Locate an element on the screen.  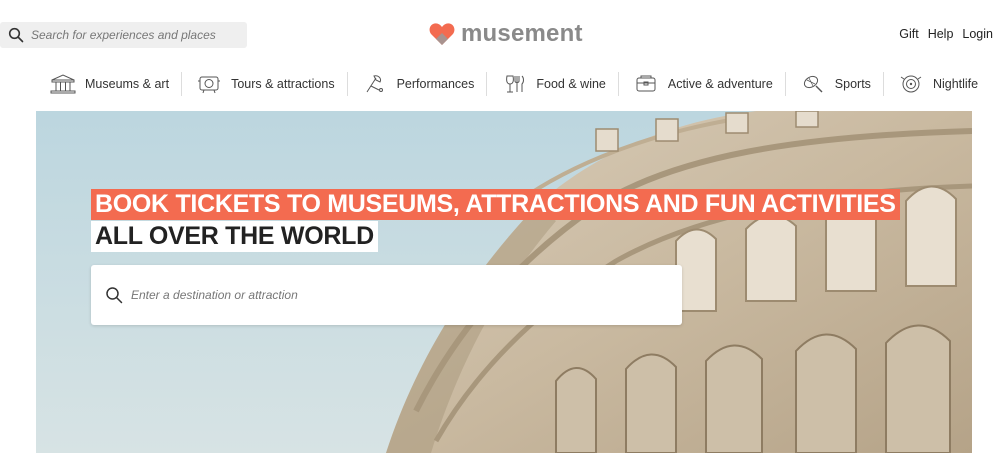
header-search-field: Search for experiences and places is located at coordinates (123, 35).